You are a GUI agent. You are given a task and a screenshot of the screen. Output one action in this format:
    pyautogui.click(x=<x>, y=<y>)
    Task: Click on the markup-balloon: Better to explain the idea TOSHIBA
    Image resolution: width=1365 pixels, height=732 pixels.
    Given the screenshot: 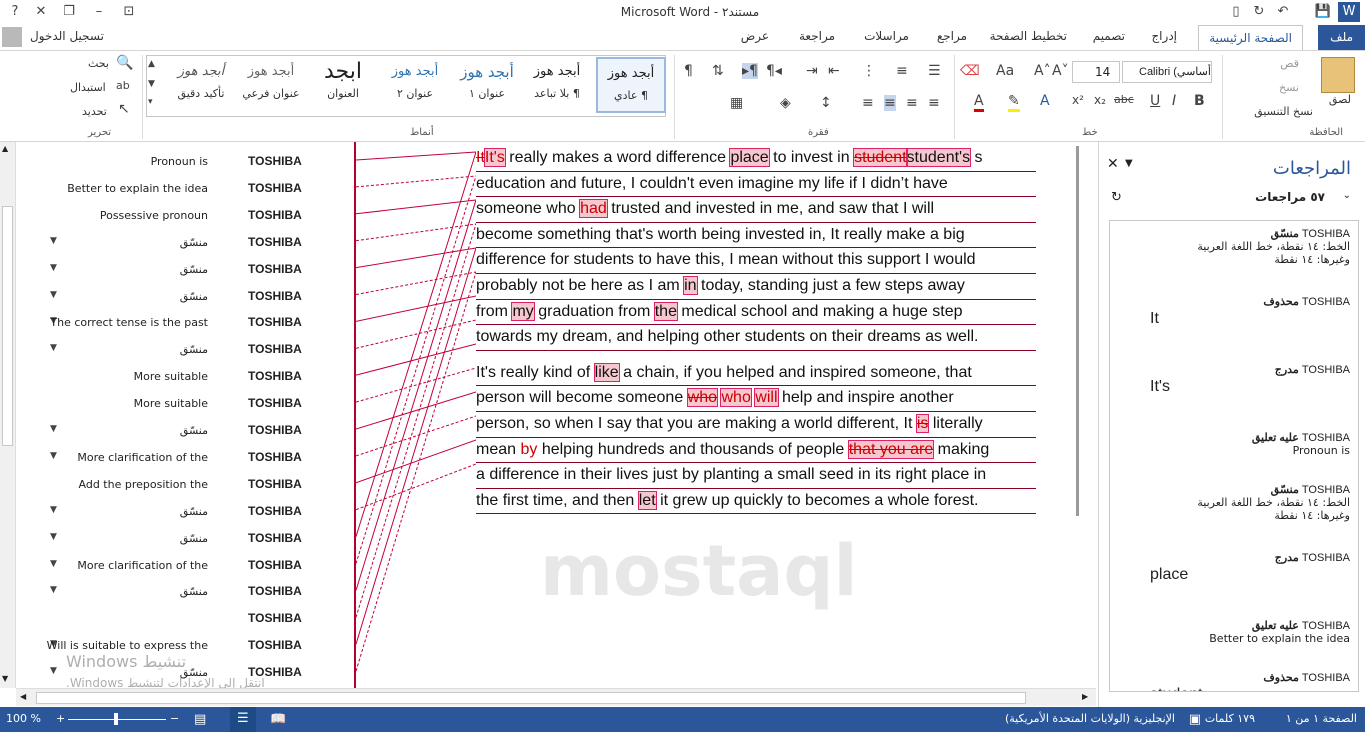 What is the action you would take?
    pyautogui.click(x=196, y=188)
    